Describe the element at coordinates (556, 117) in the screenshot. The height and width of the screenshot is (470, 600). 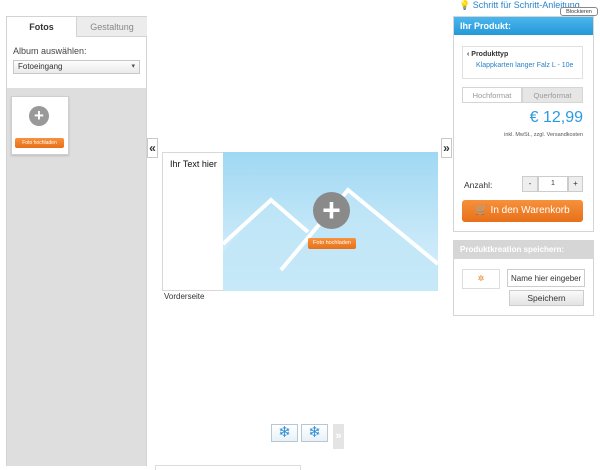
I see `price: € 12,99` at that location.